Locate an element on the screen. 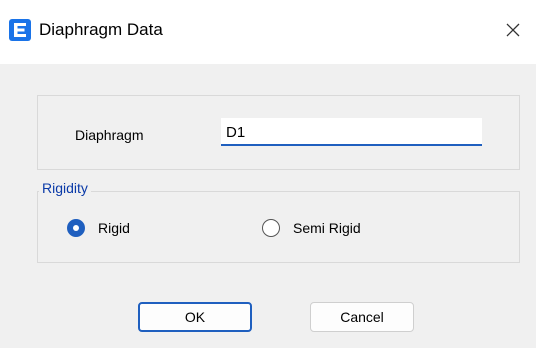 This screenshot has width=536, height=348. rigidity-legend: Rigidity is located at coordinates (65, 188).